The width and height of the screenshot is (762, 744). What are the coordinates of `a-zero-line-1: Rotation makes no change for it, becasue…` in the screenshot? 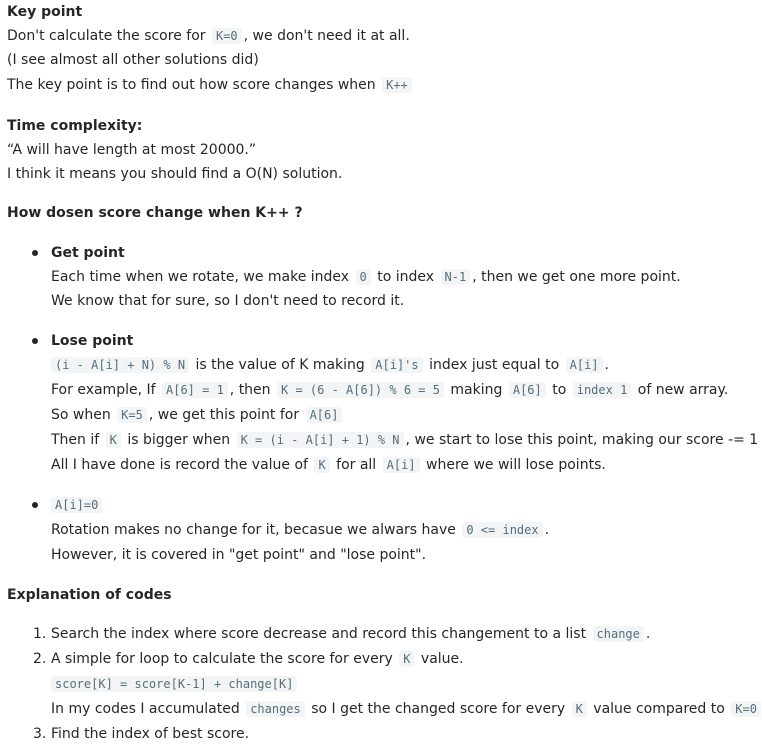 It's located at (300, 530).